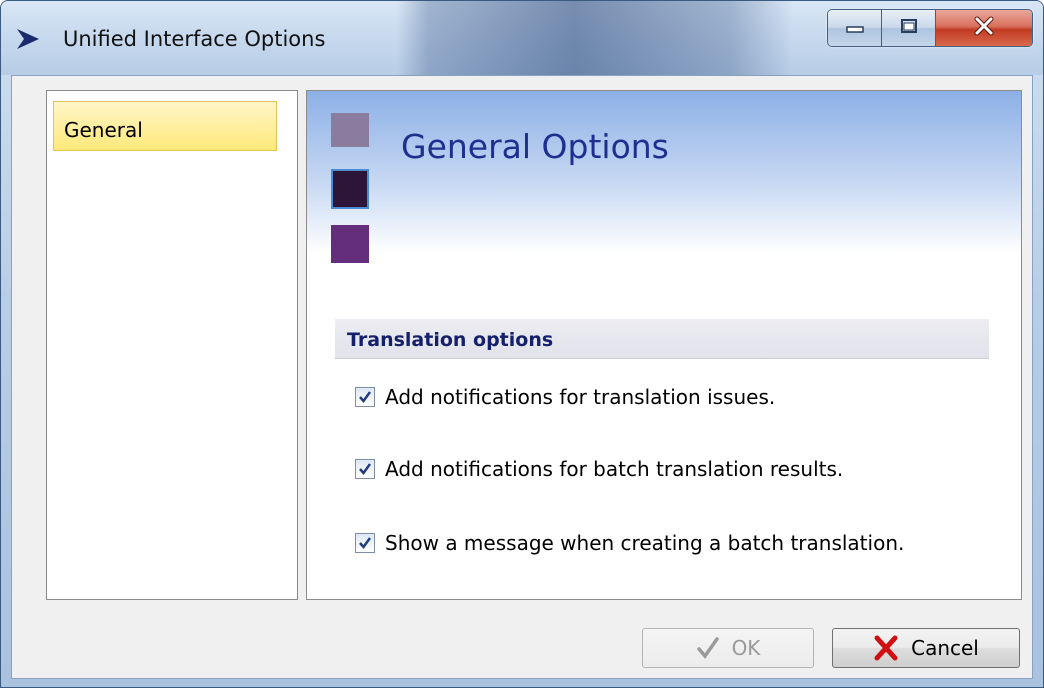 This screenshot has height=688, width=1044. What do you see at coordinates (886, 648) in the screenshot?
I see `red-x-icon` at bounding box center [886, 648].